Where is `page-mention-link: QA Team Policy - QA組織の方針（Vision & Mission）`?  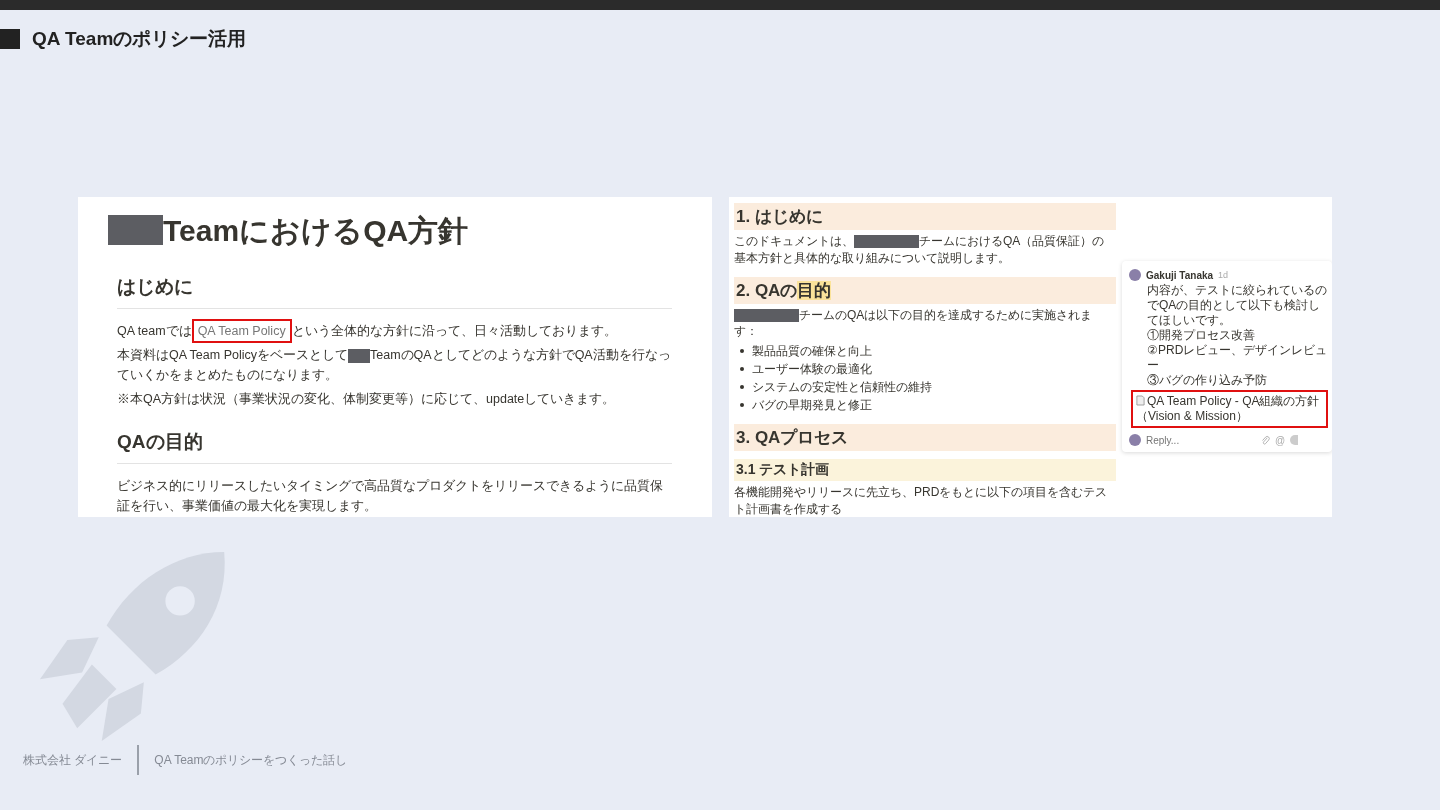
page-mention-link: QA Team Policy - QA組織の方針（Vision & Mission） is located at coordinates (1229, 409).